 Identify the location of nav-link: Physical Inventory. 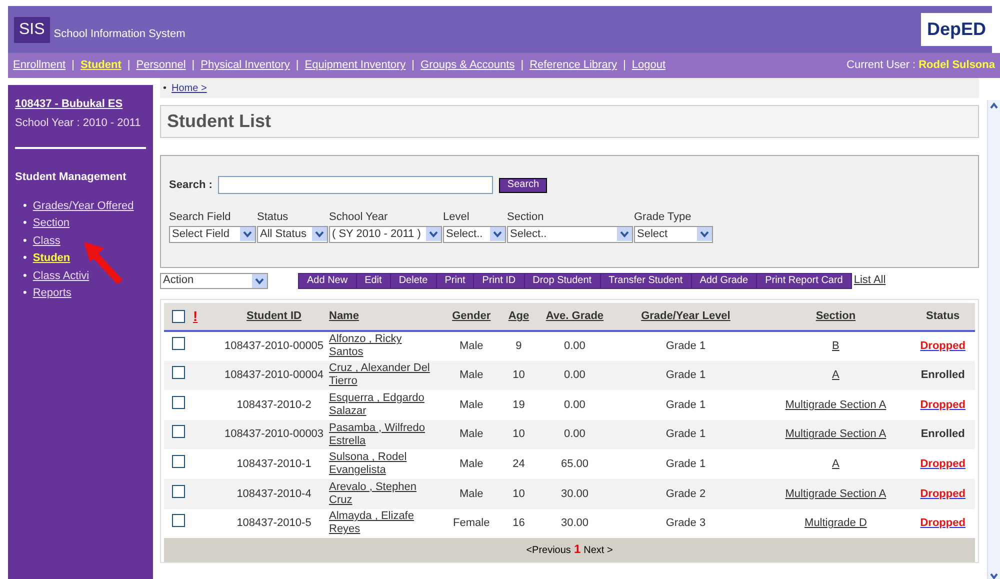
(245, 65).